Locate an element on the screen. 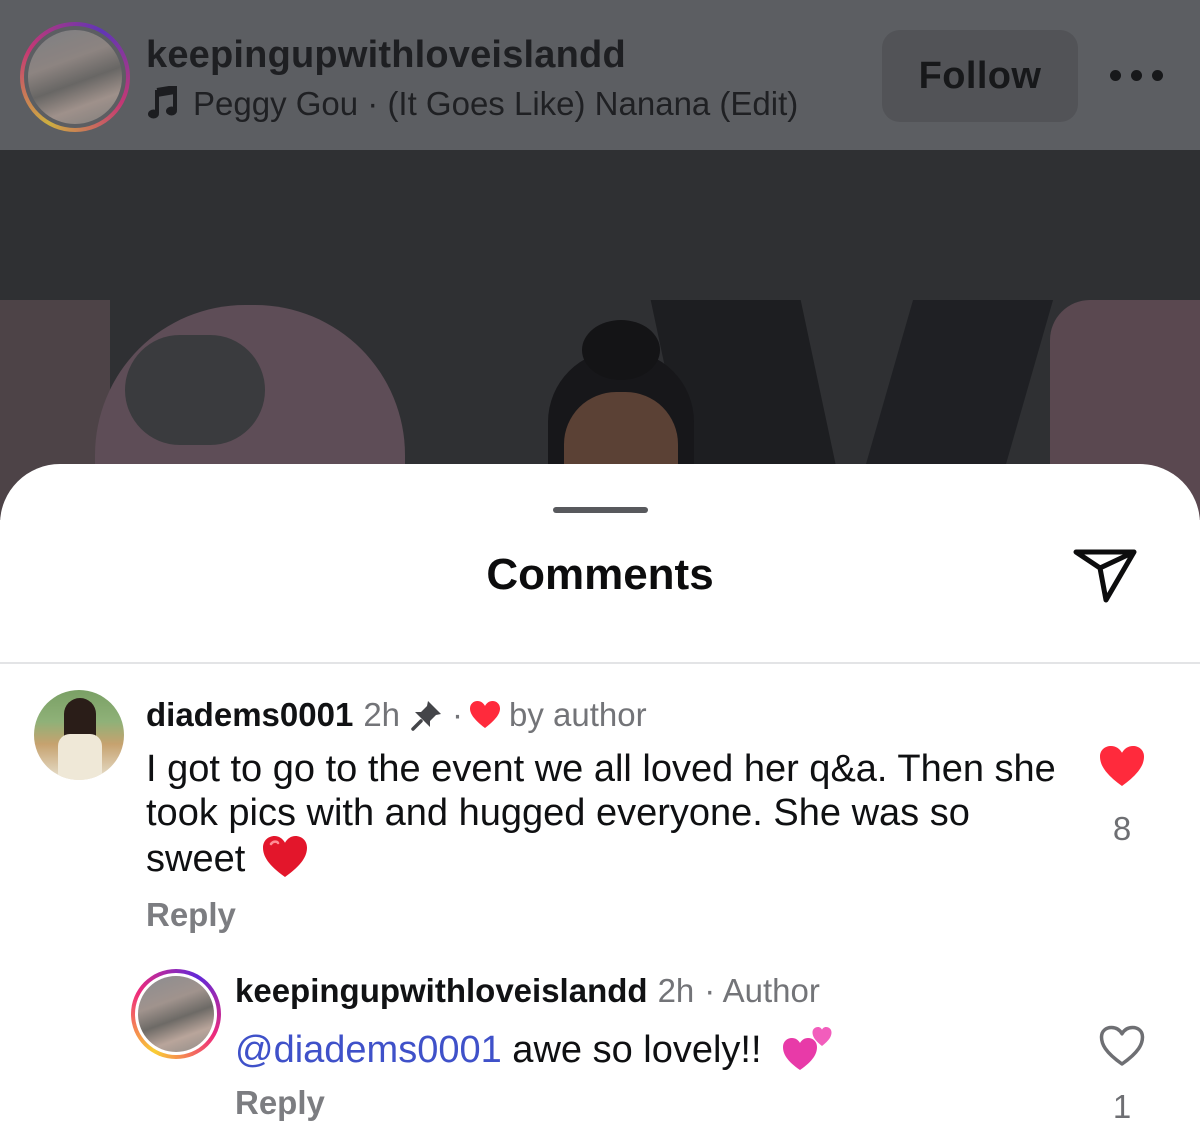 The width and height of the screenshot is (1200, 1124). heart-outline-icon is located at coordinates (1122, 1046).